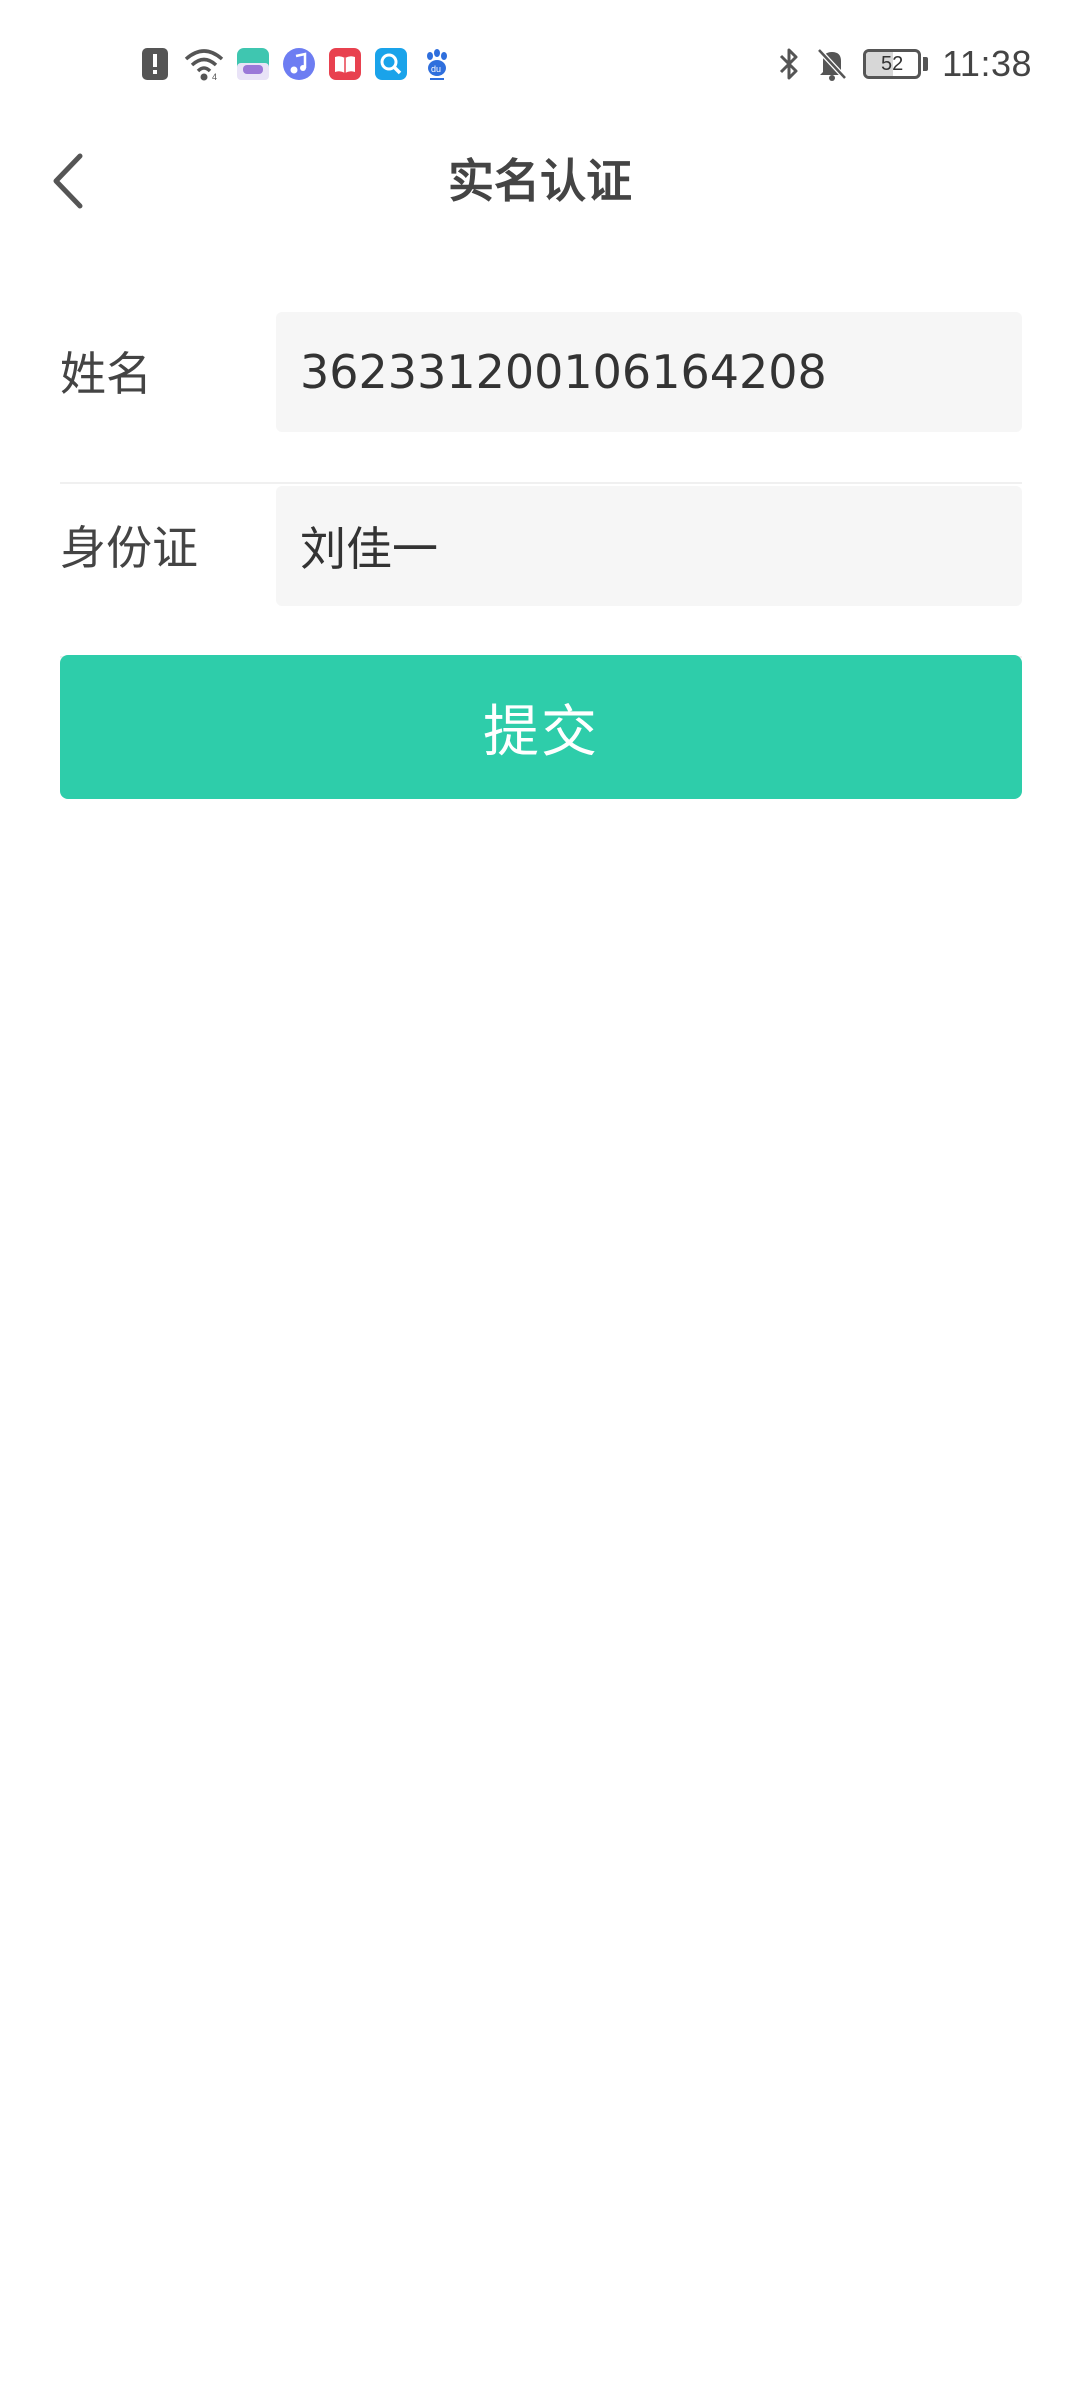 Image resolution: width=1080 pixels, height=2400 pixels. I want to click on music-app-icon, so click(299, 64).